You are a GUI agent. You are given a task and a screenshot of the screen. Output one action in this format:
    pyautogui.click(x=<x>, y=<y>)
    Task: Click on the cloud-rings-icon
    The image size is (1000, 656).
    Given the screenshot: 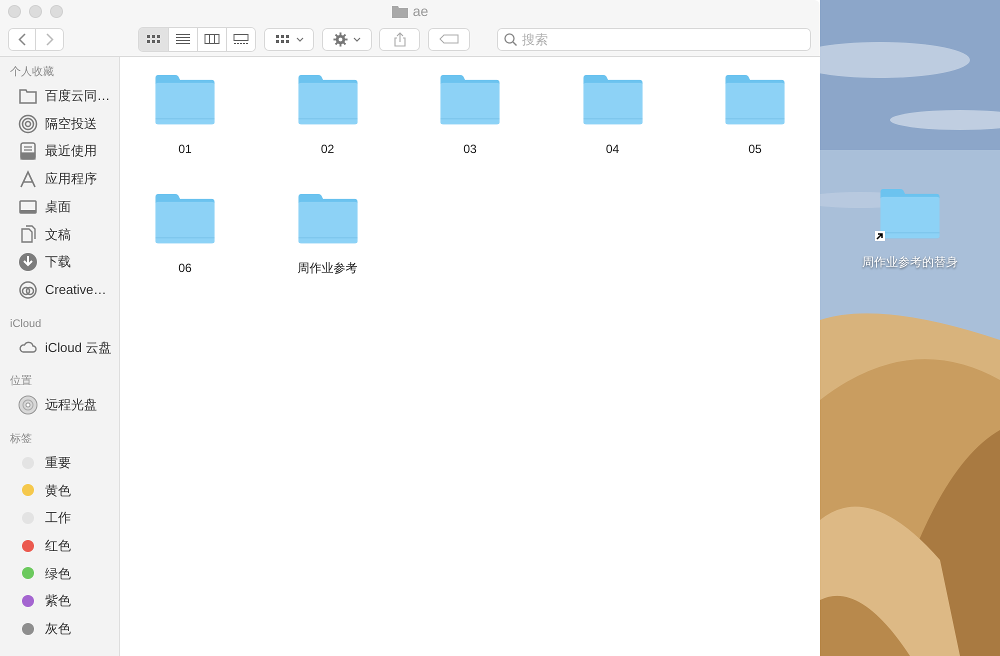 What is the action you would take?
    pyautogui.click(x=28, y=290)
    